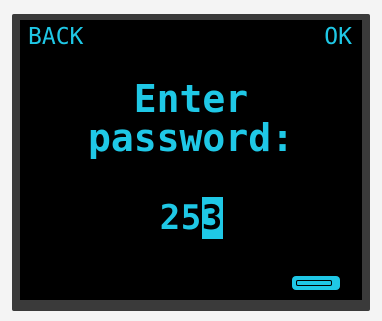 The height and width of the screenshot is (321, 382). Describe the element at coordinates (55, 37) in the screenshot. I see `back-softkey: BACK` at that location.